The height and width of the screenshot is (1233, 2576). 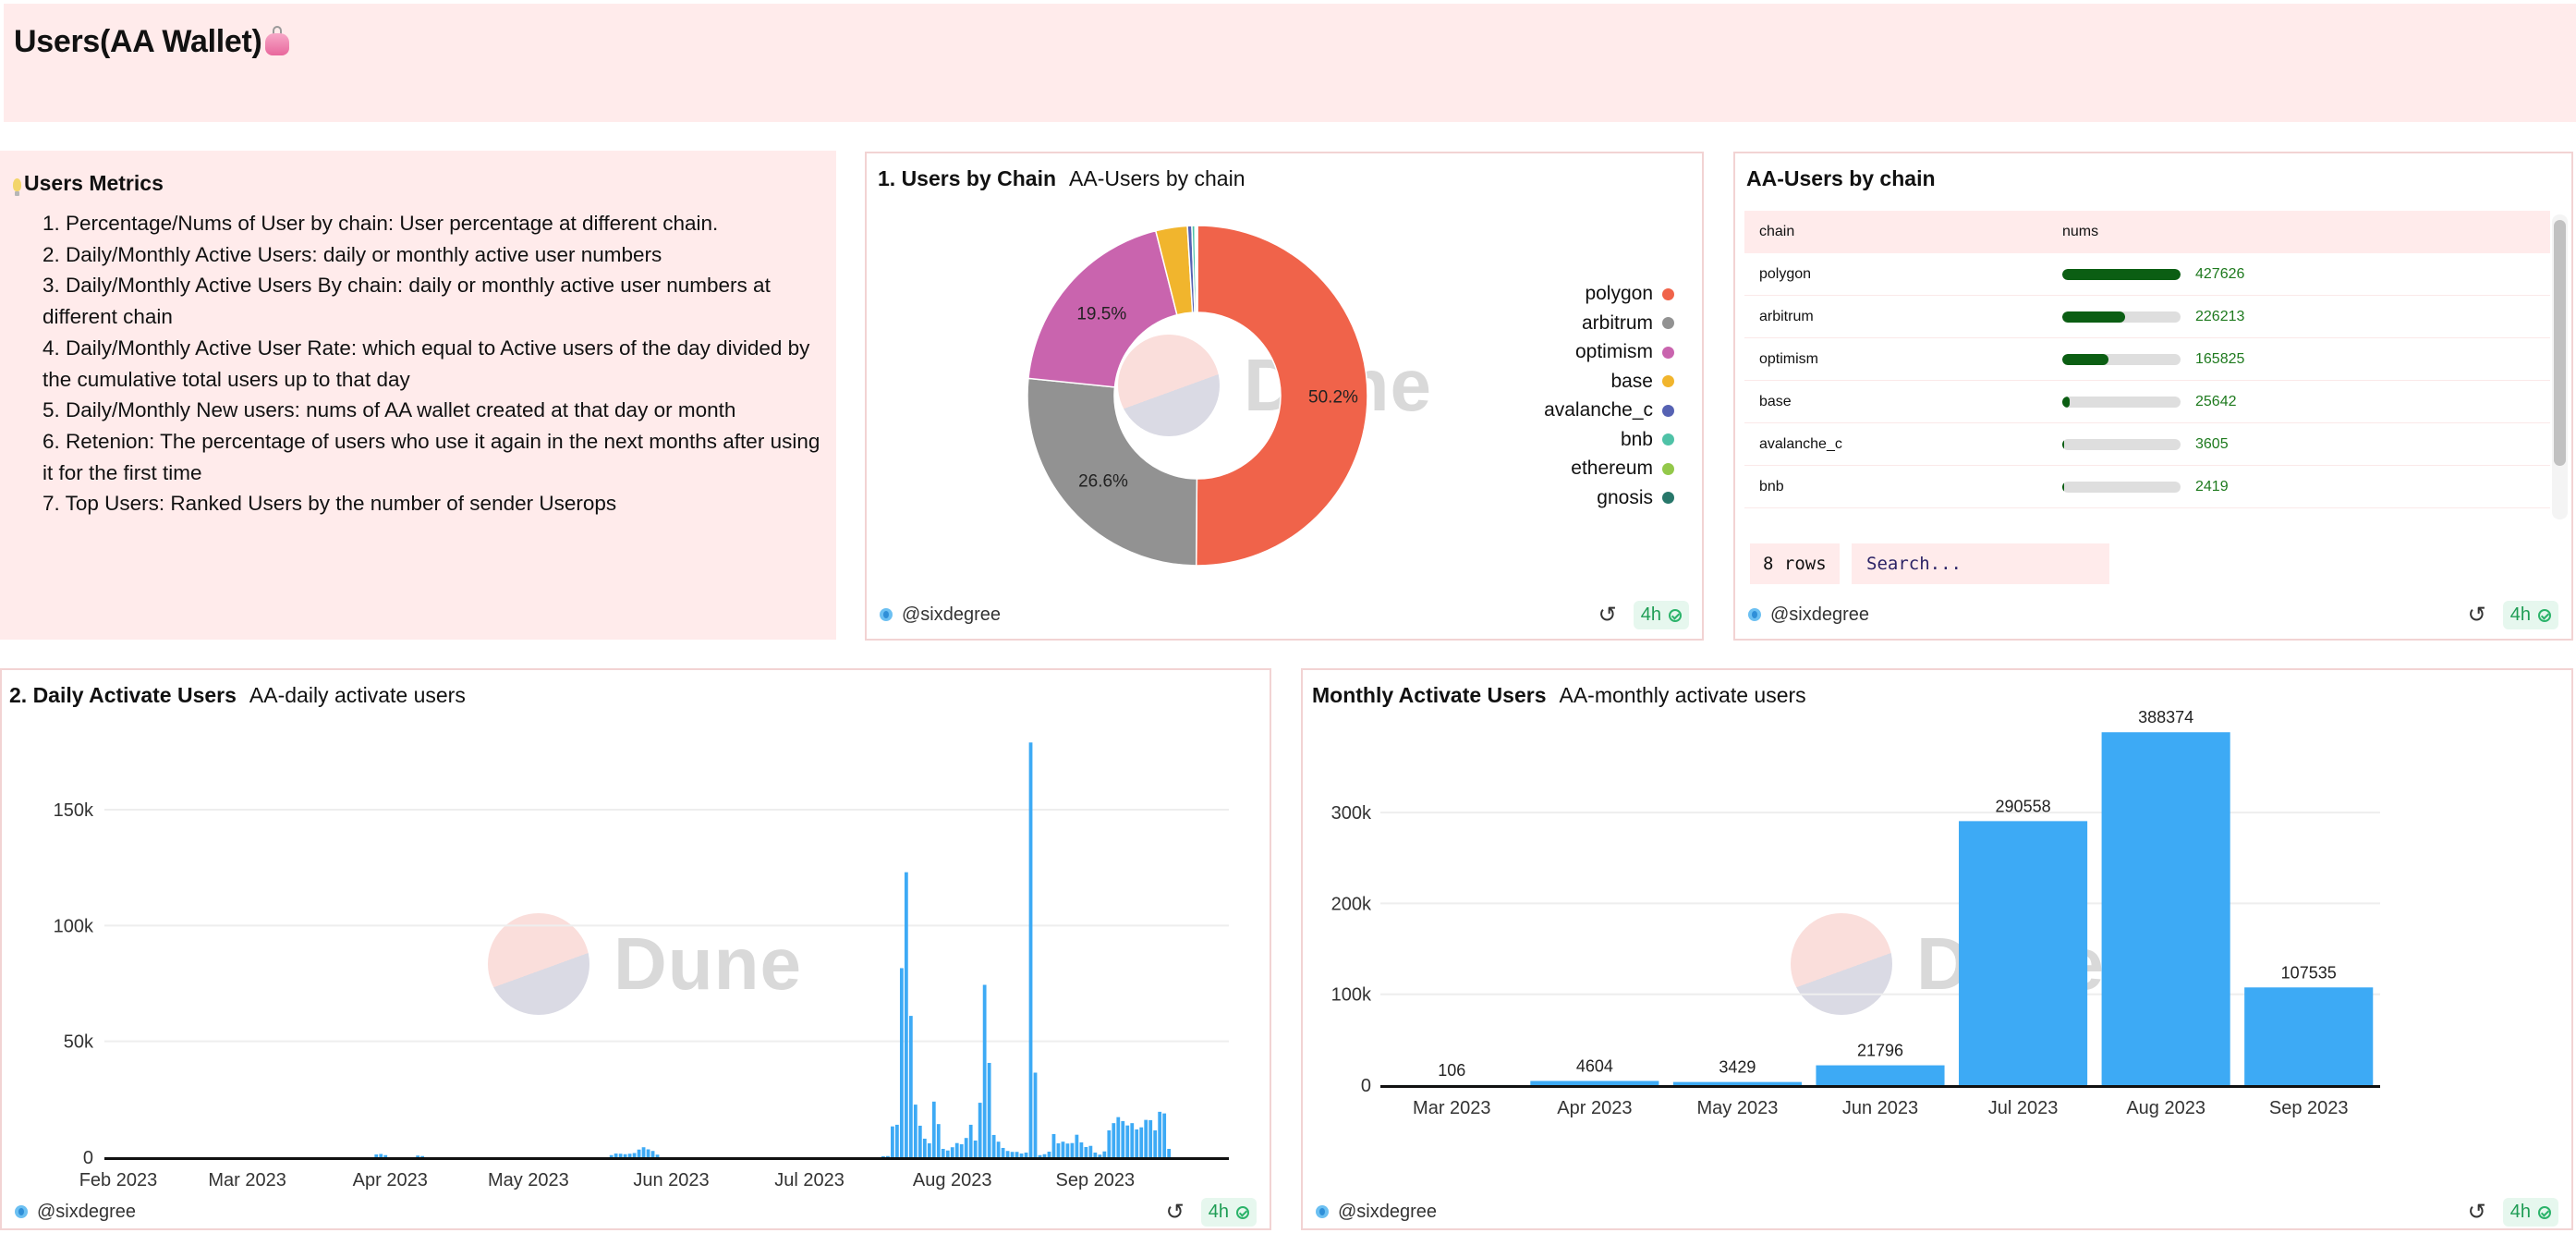 What do you see at coordinates (1635, 498) in the screenshot?
I see `legend-item-gnosis: gnosis` at bounding box center [1635, 498].